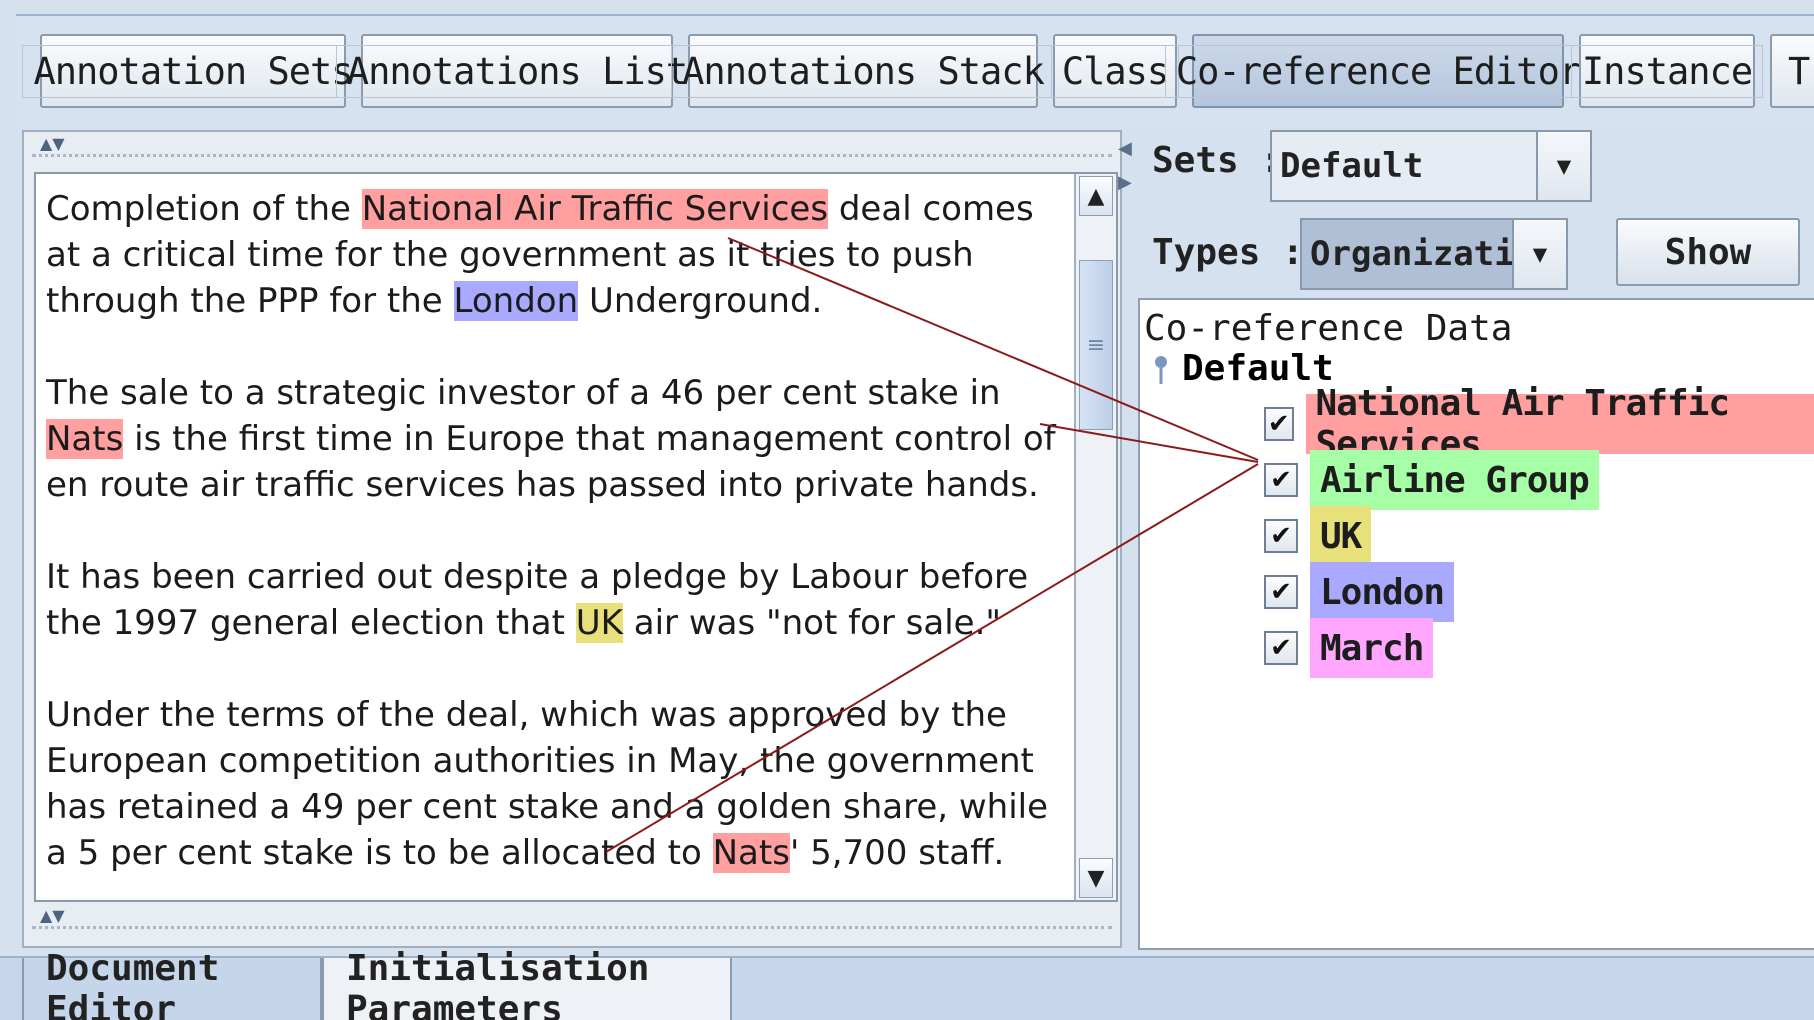 This screenshot has width=1814, height=1020. I want to click on tab-document-editor: Document Editor, so click(172, 984).